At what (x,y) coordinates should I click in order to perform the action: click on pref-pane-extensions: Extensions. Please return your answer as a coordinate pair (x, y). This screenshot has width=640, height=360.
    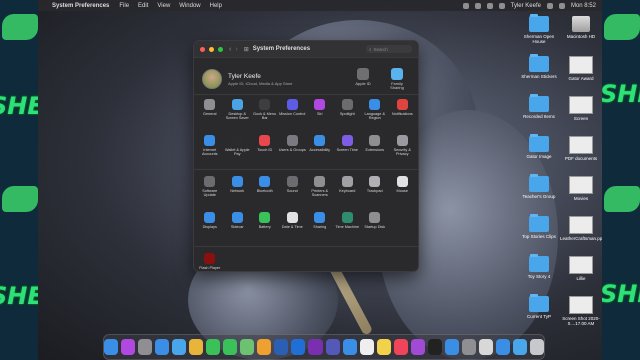
    Looking at the image, I should click on (375, 149).